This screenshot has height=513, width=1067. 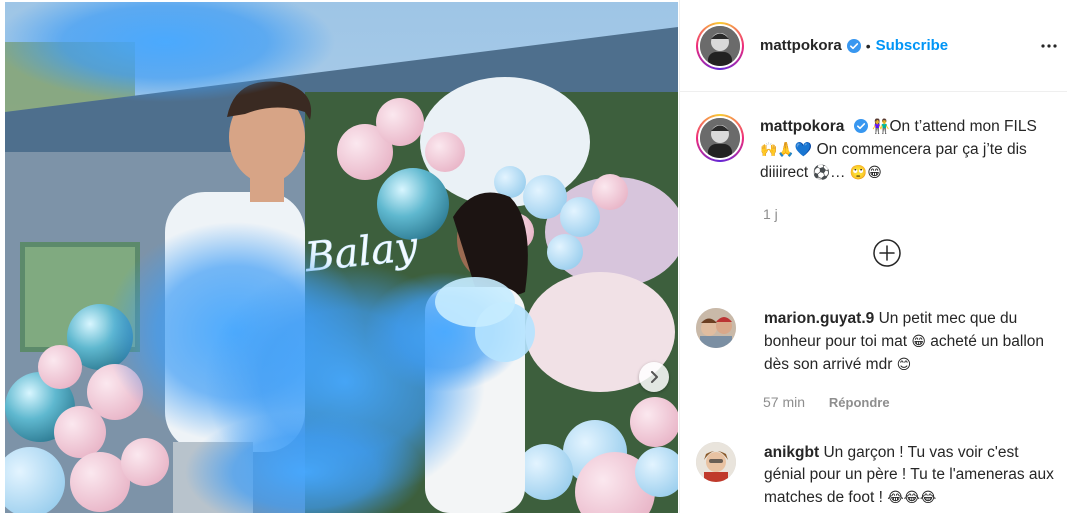 What do you see at coordinates (826, 402) in the screenshot?
I see `comment-meta: 57 min Répondre` at bounding box center [826, 402].